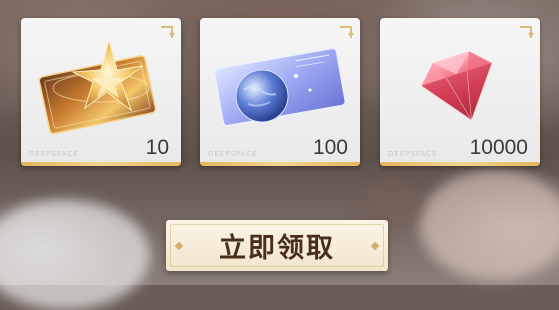 The width and height of the screenshot is (559, 310). What do you see at coordinates (489, 225) in the screenshot?
I see `background-hand-shape` at bounding box center [489, 225].